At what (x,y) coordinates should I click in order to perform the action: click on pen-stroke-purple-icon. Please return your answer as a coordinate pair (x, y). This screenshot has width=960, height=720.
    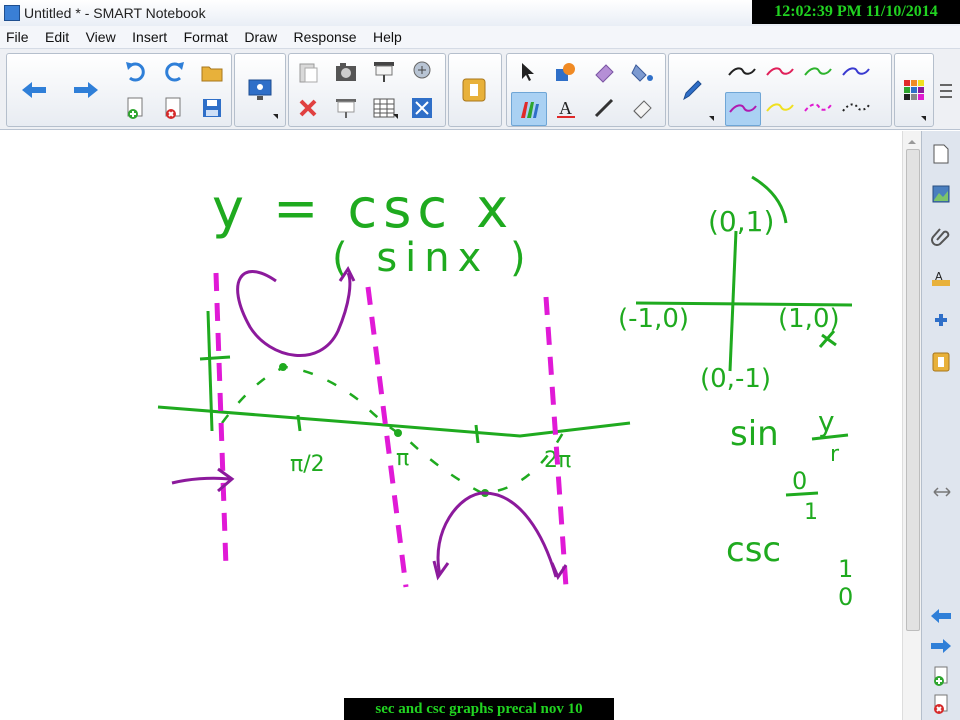
    Looking at the image, I should click on (743, 109).